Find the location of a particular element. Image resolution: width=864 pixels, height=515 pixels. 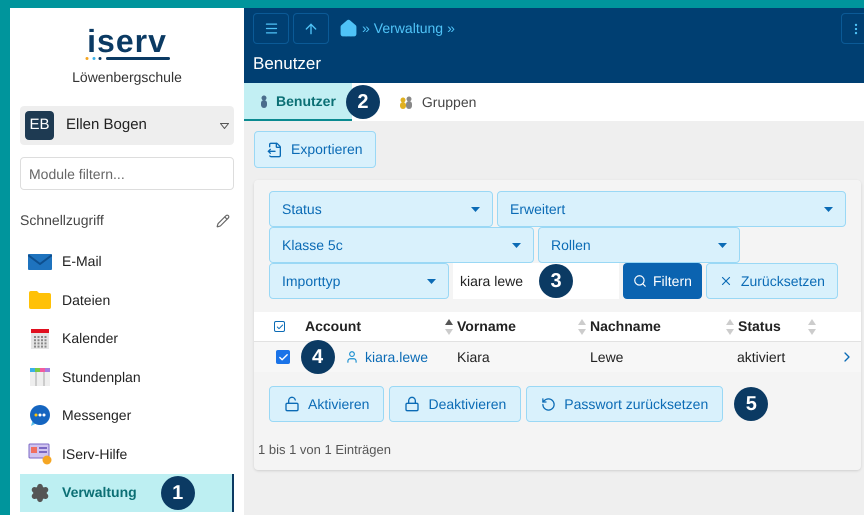

lock-icon is located at coordinates (412, 404).